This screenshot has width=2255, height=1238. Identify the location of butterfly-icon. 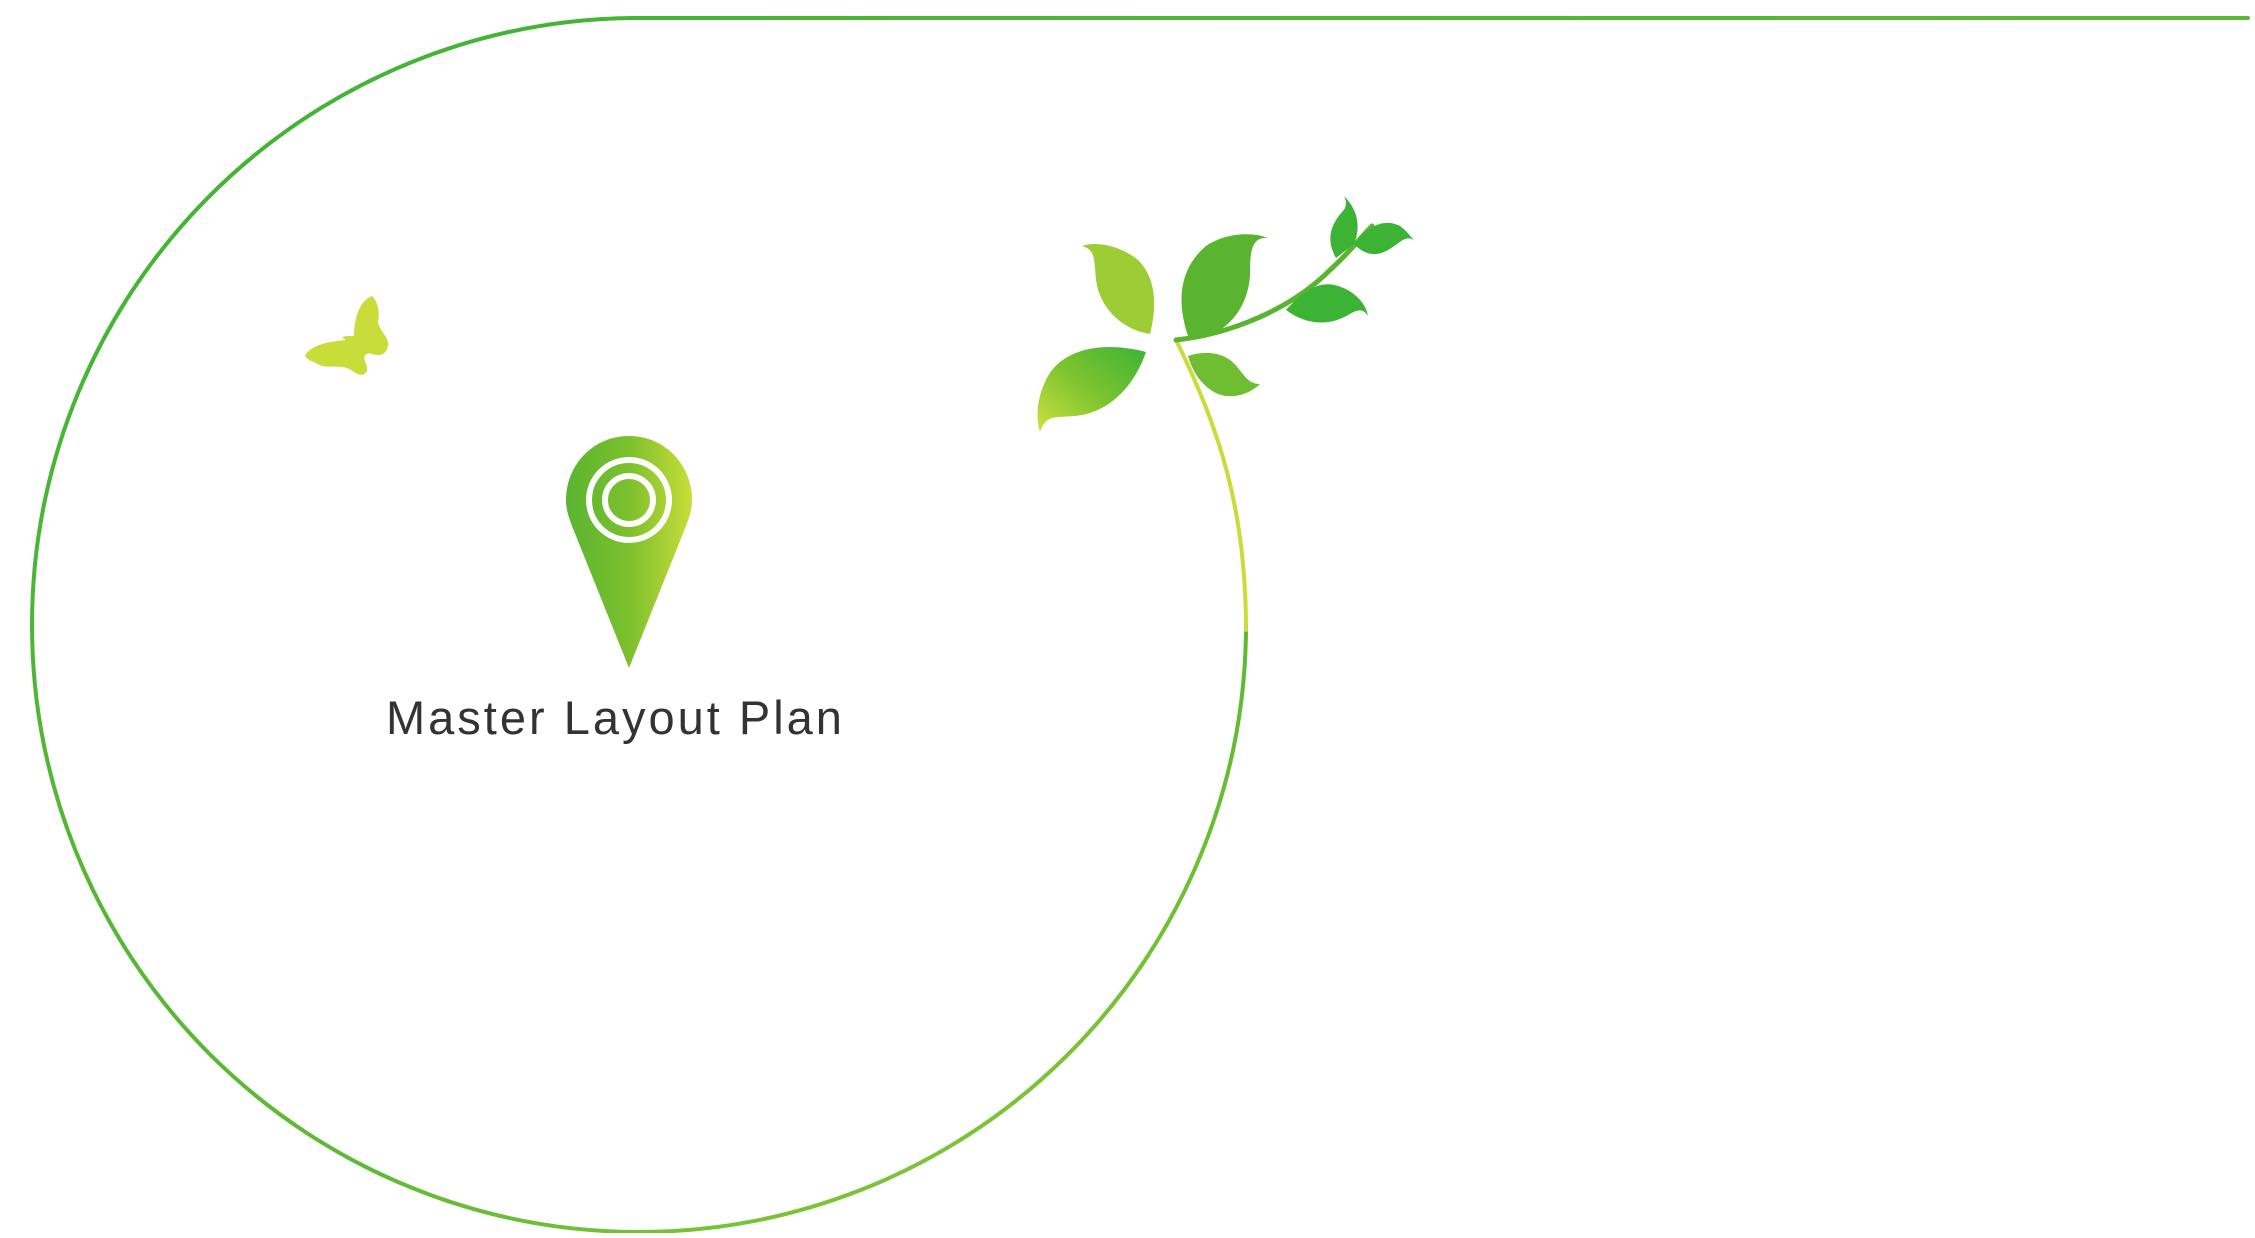
(347, 335).